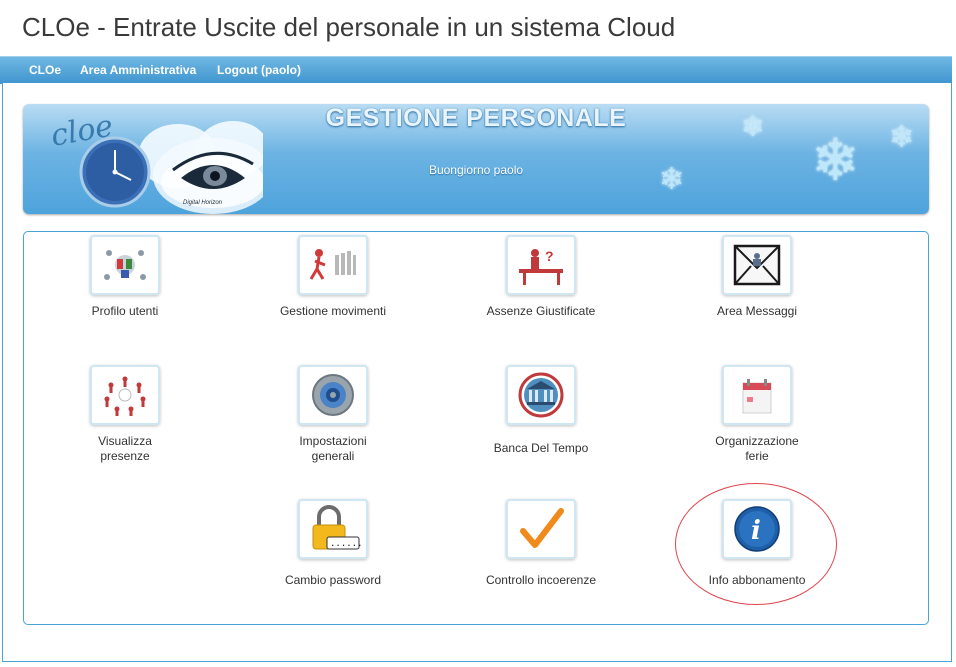 Image resolution: width=956 pixels, height=667 pixels. What do you see at coordinates (125, 265) in the screenshot?
I see `people-network-icon` at bounding box center [125, 265].